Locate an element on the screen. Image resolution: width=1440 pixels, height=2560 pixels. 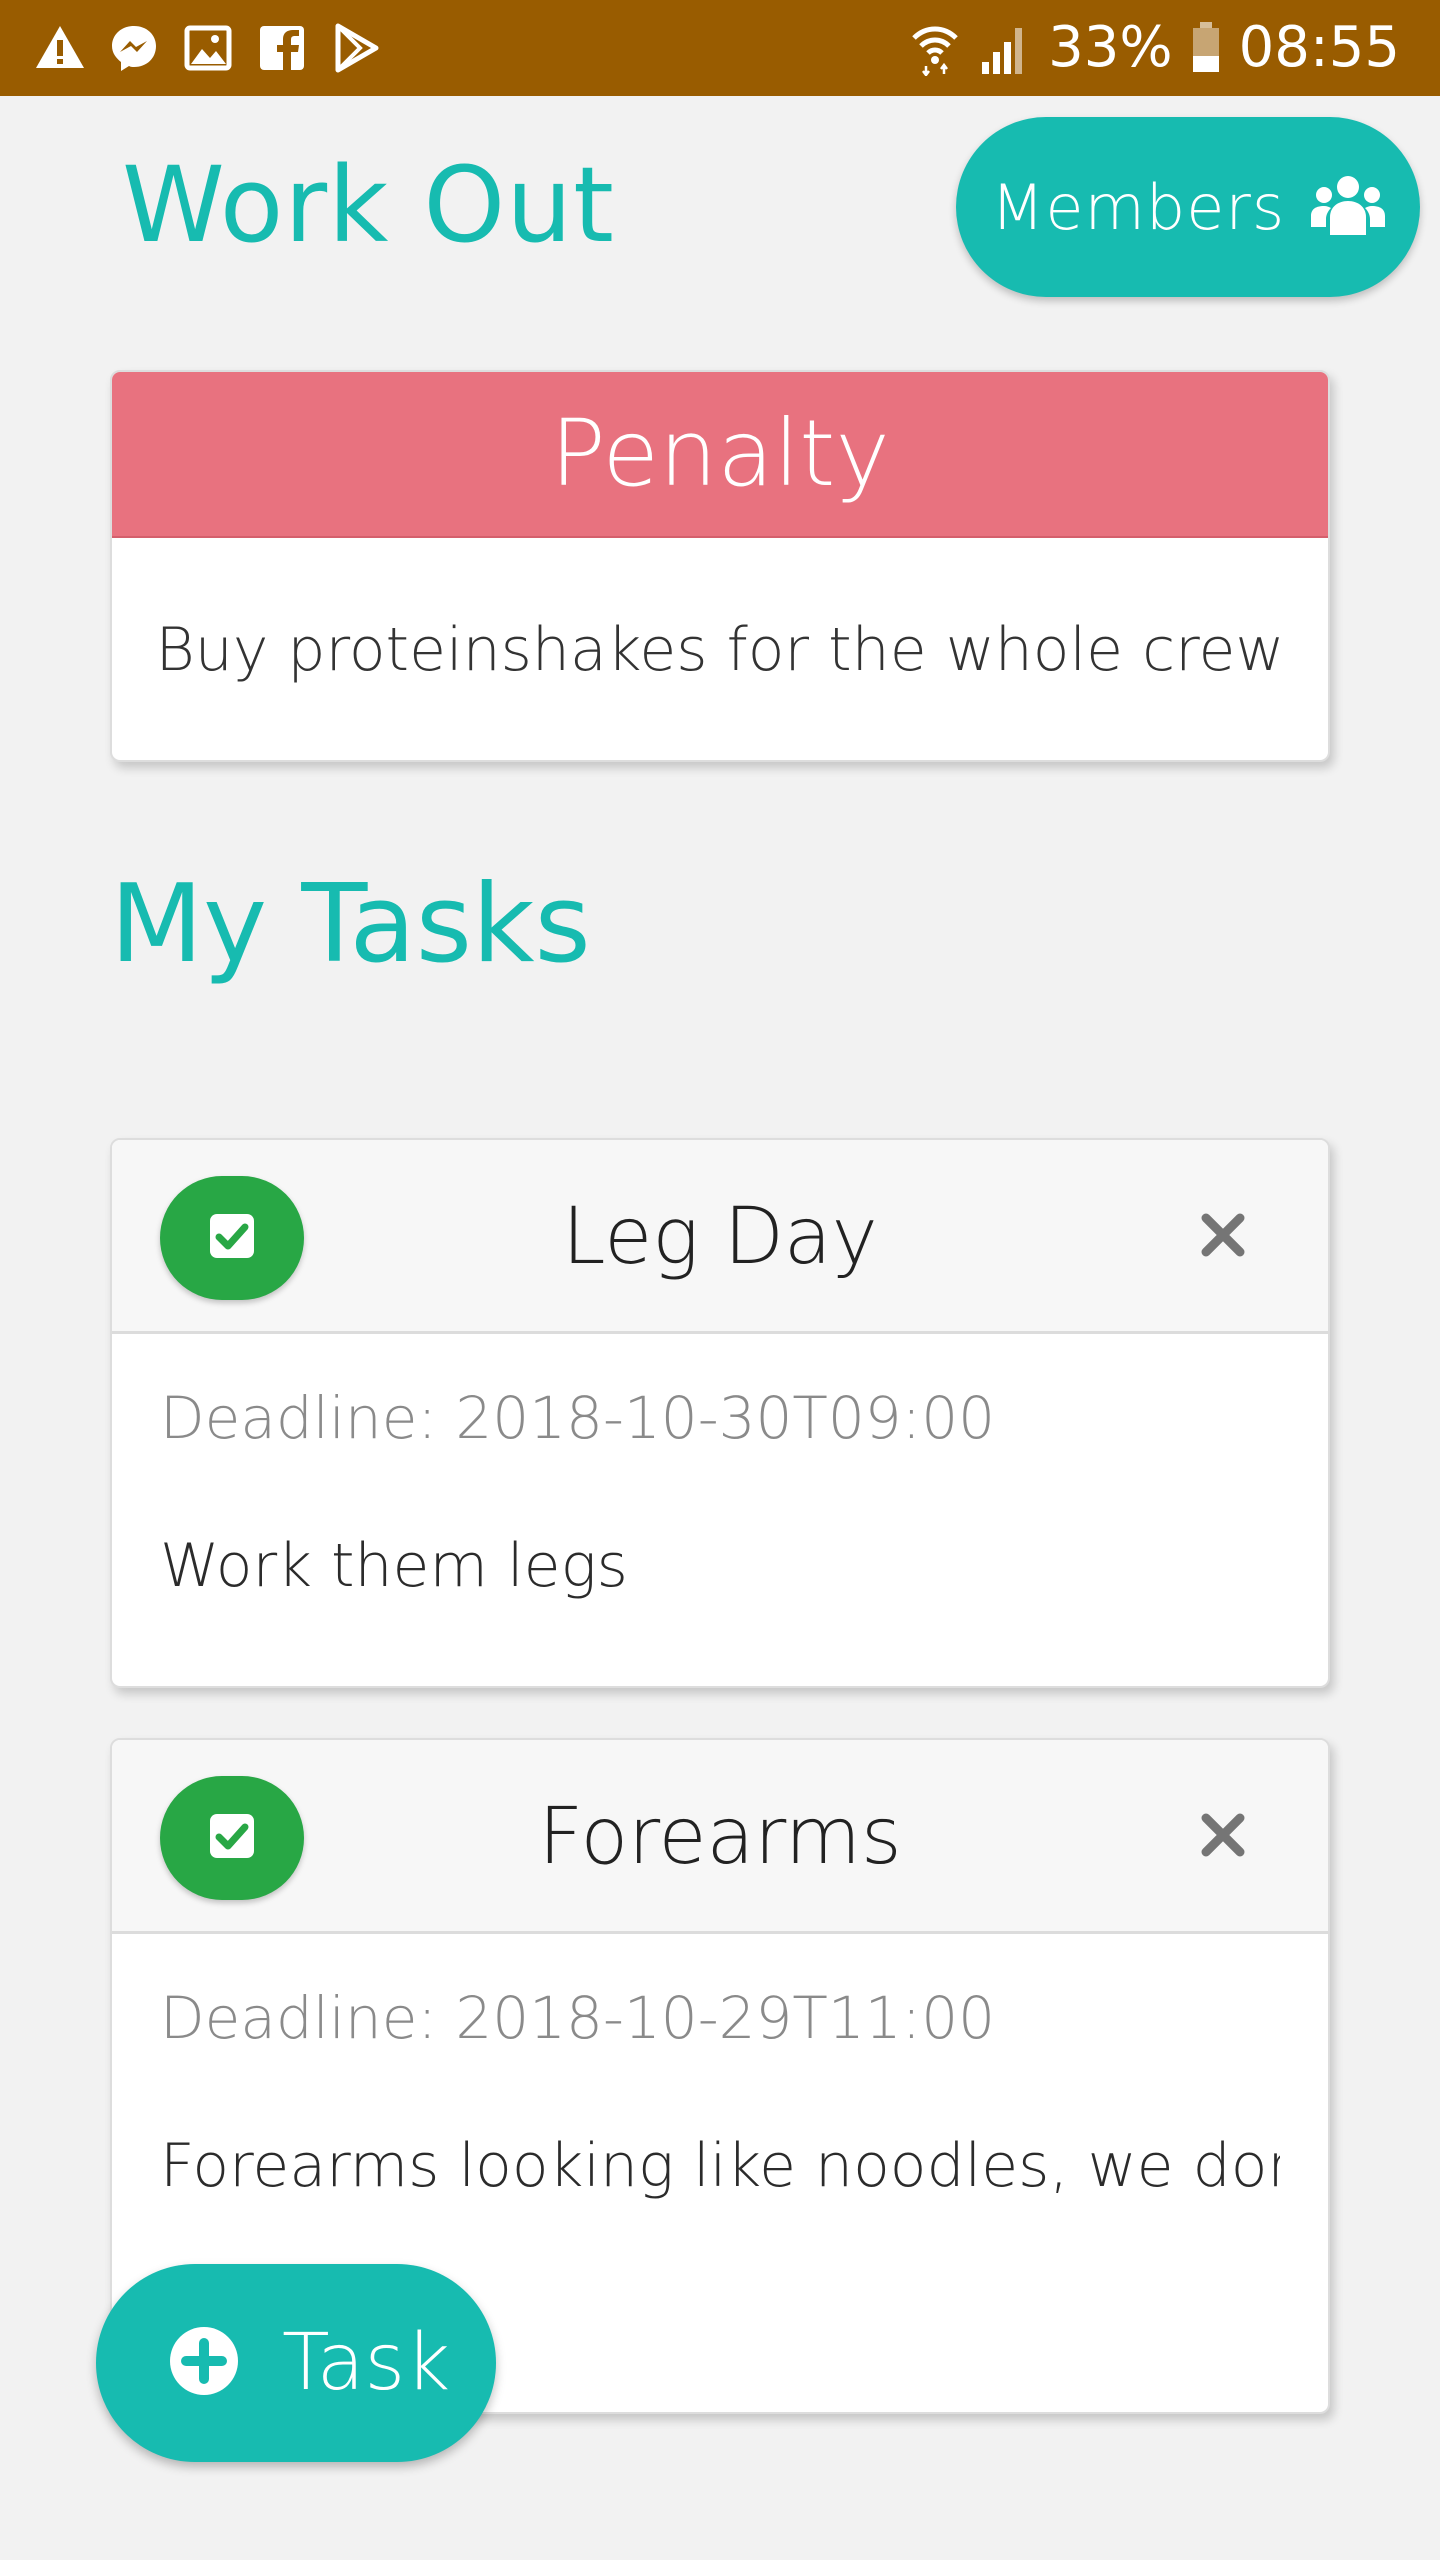
system-status: 33% 08:55 is located at coordinates (1155, 48).